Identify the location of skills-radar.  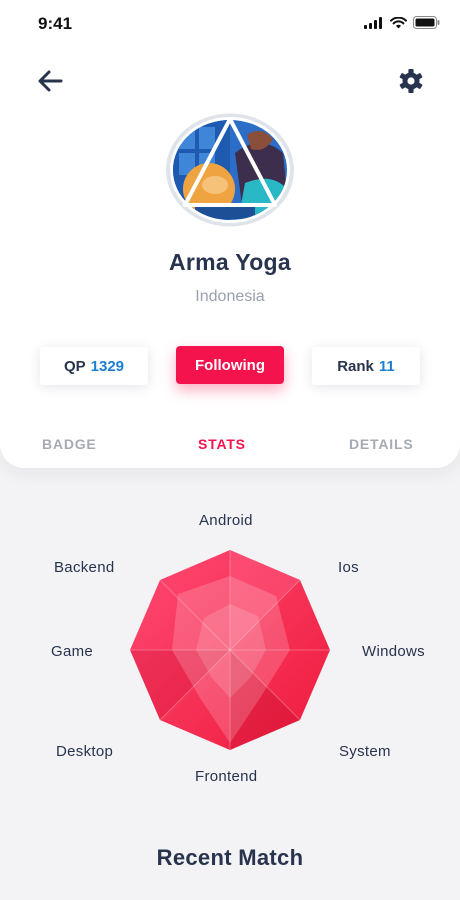
(230, 653).